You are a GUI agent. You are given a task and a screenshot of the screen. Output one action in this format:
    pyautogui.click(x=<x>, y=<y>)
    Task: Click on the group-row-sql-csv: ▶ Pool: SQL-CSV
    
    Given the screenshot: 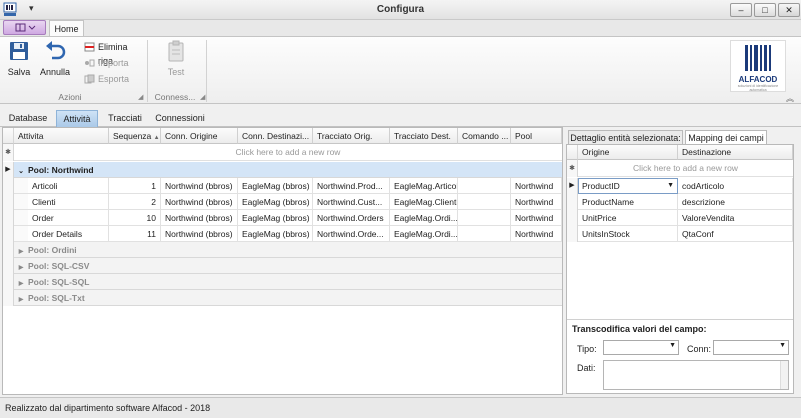 What is the action you would take?
    pyautogui.click(x=288, y=266)
    